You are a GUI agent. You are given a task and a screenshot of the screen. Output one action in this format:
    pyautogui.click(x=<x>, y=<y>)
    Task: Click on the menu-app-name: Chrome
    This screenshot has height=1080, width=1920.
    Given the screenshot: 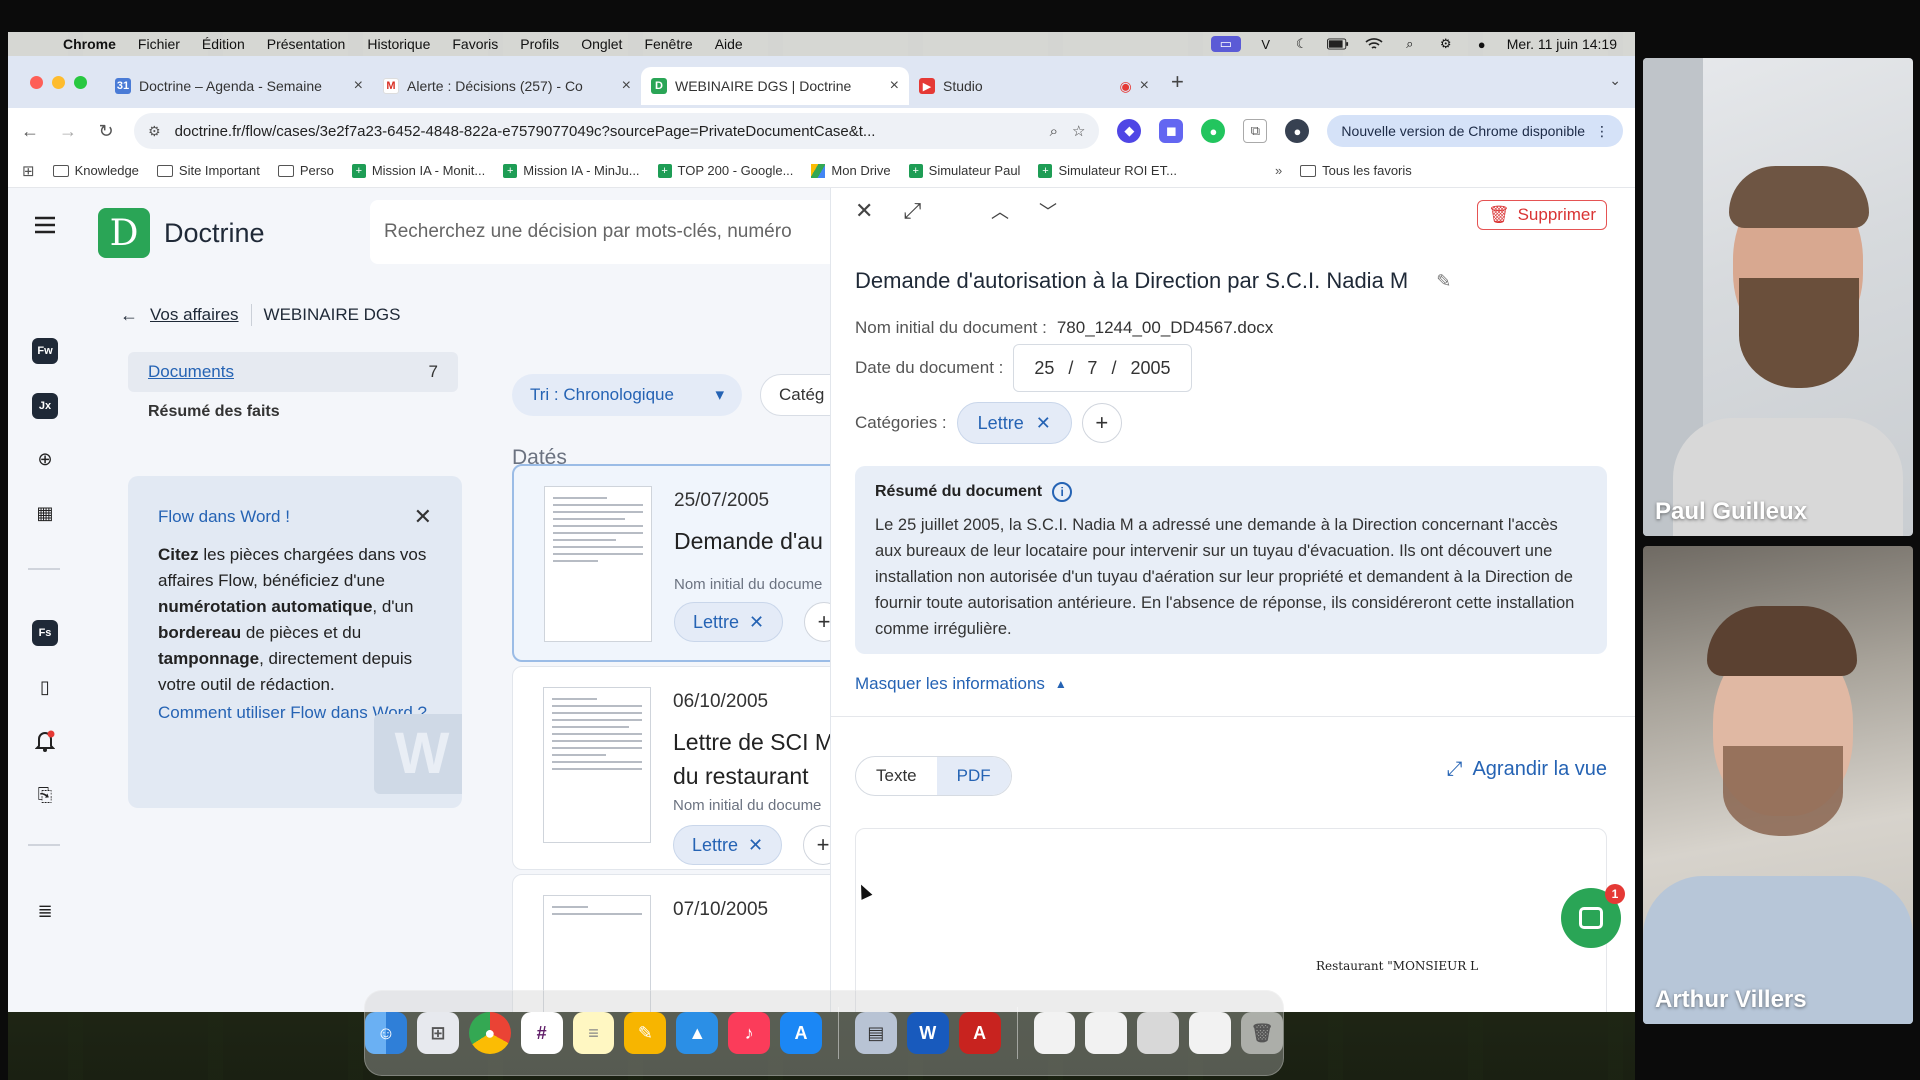 What is the action you would take?
    pyautogui.click(x=89, y=44)
    